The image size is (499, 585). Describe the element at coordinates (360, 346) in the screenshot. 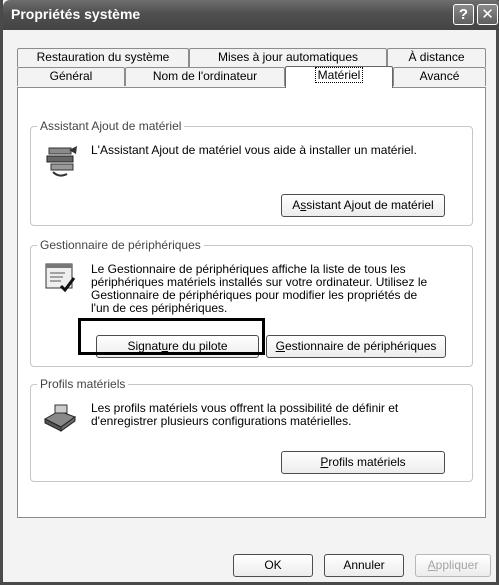

I see `button-text: estionnaire de périphériques` at that location.